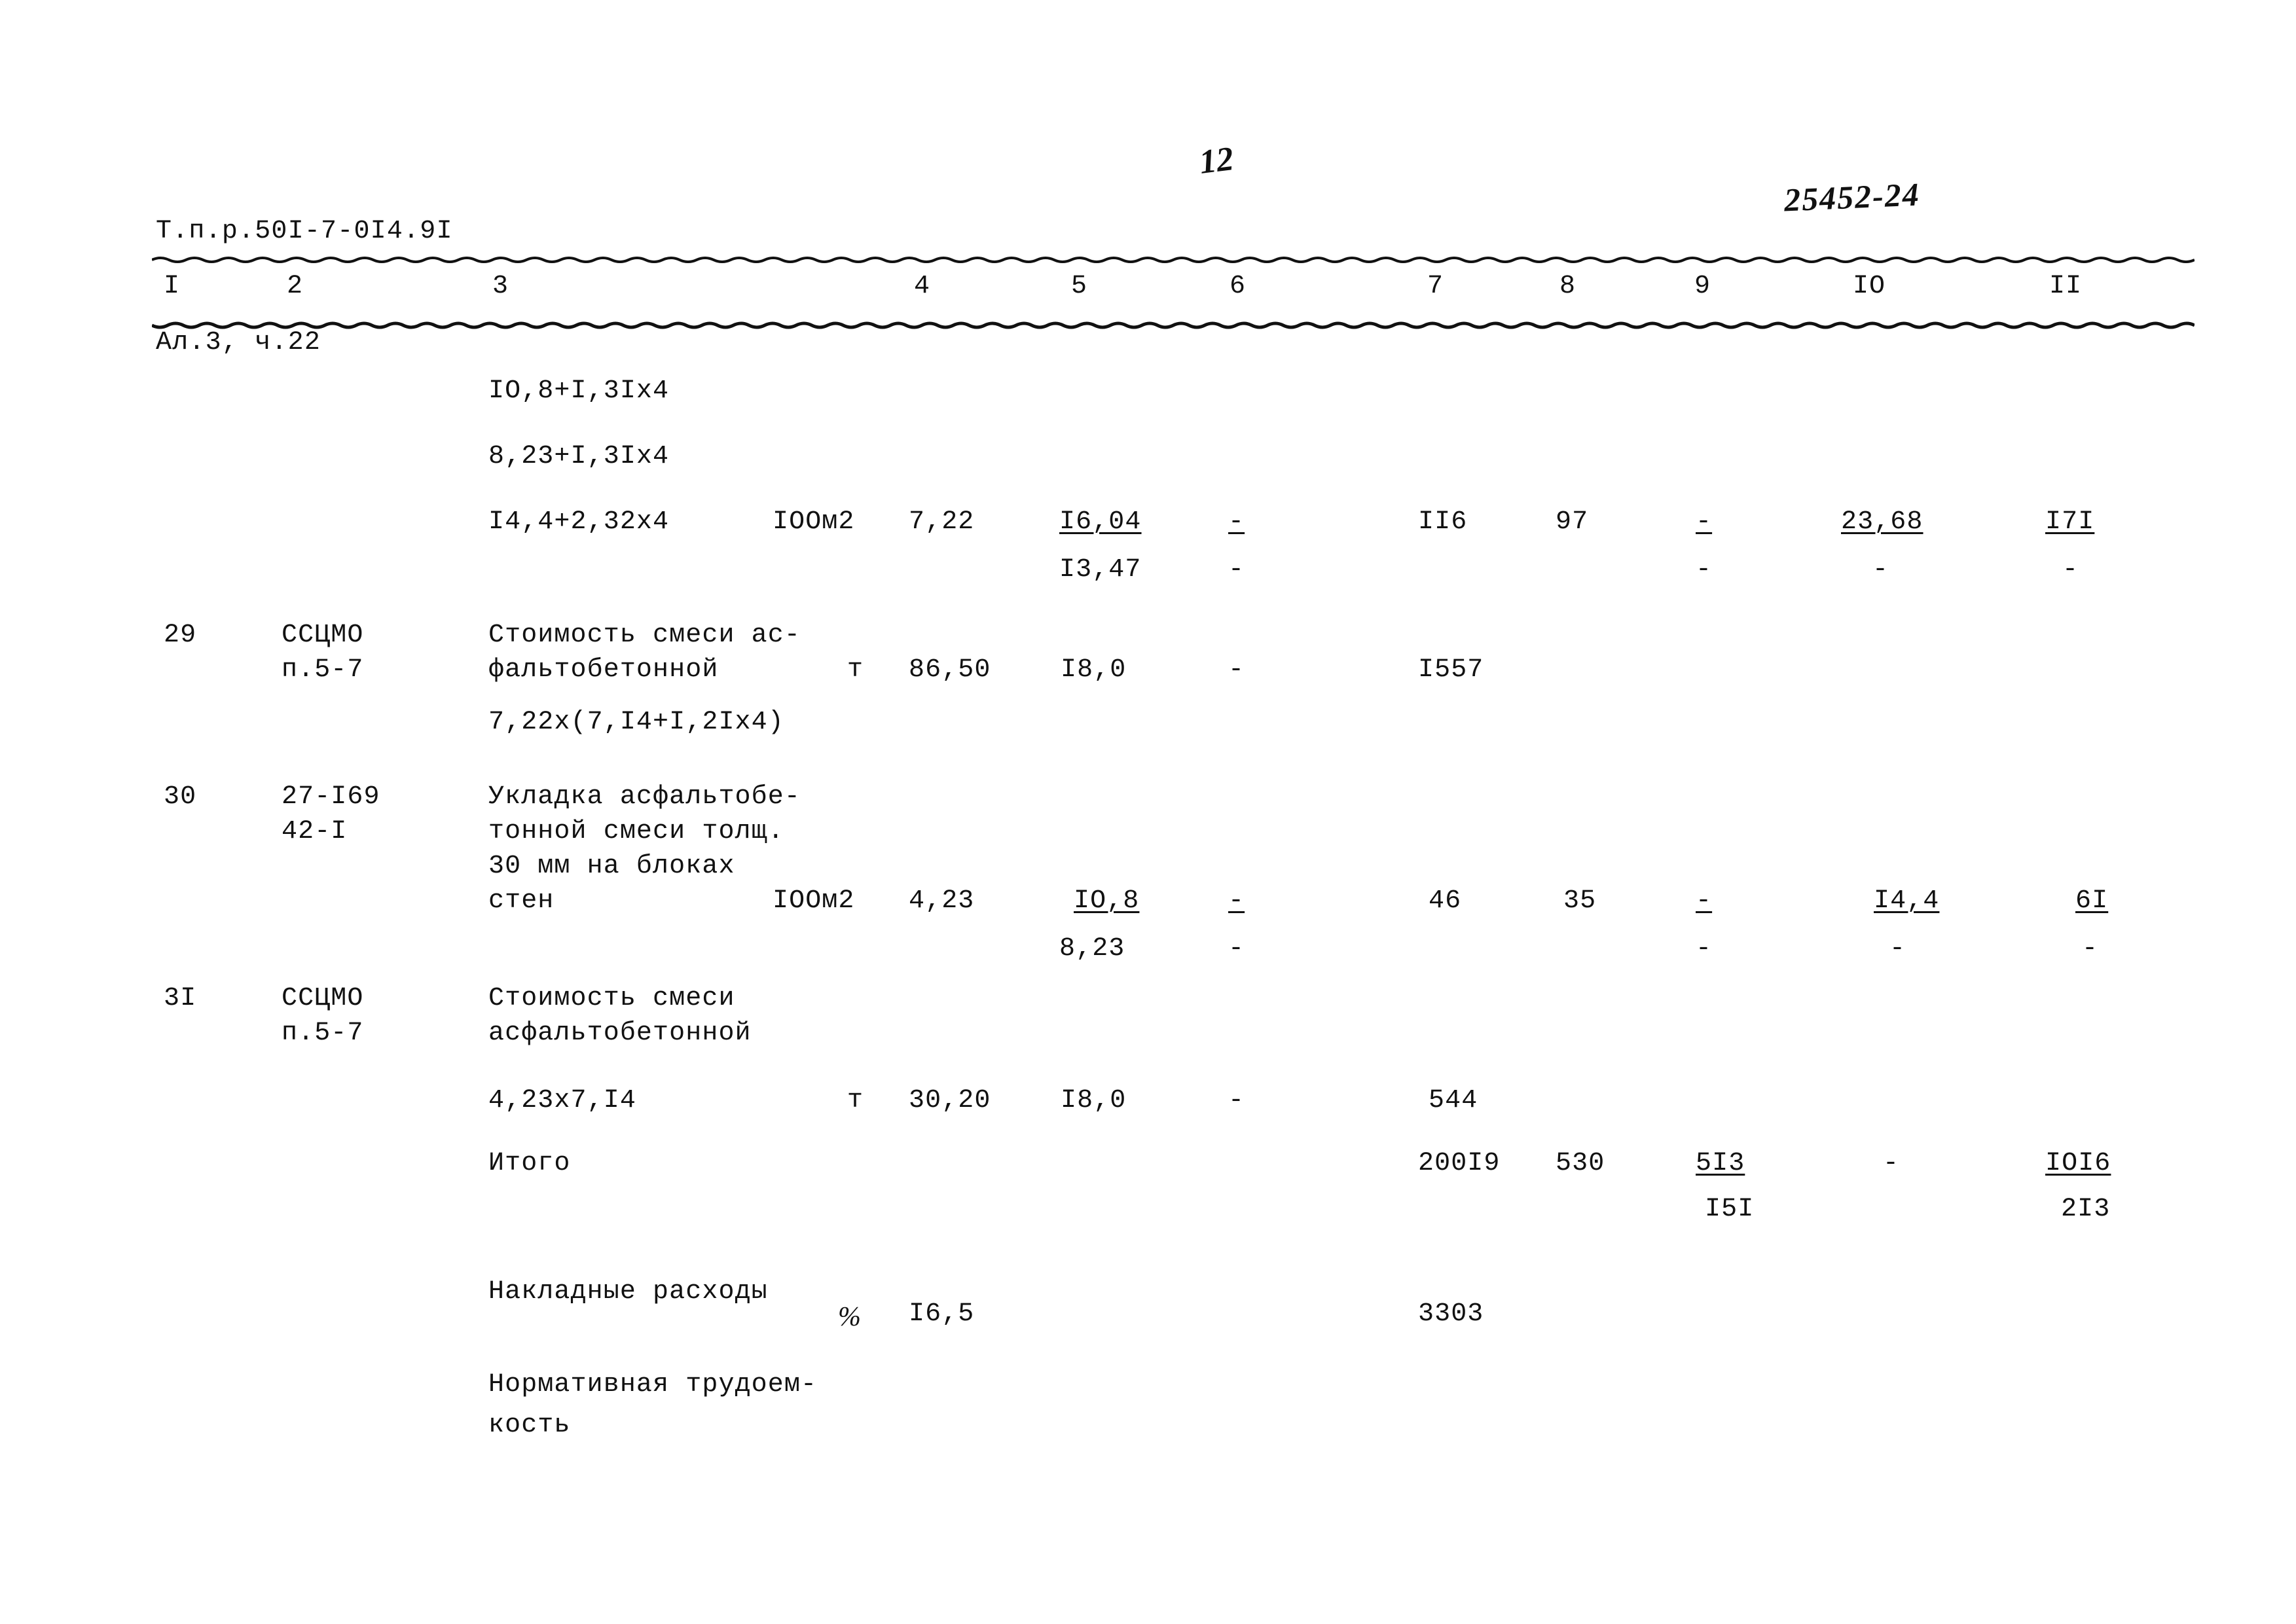 Image resolution: width=2296 pixels, height=1624 pixels. Describe the element at coordinates (323, 1033) in the screenshot. I see `row-31-code-line-2: п.5-7` at that location.